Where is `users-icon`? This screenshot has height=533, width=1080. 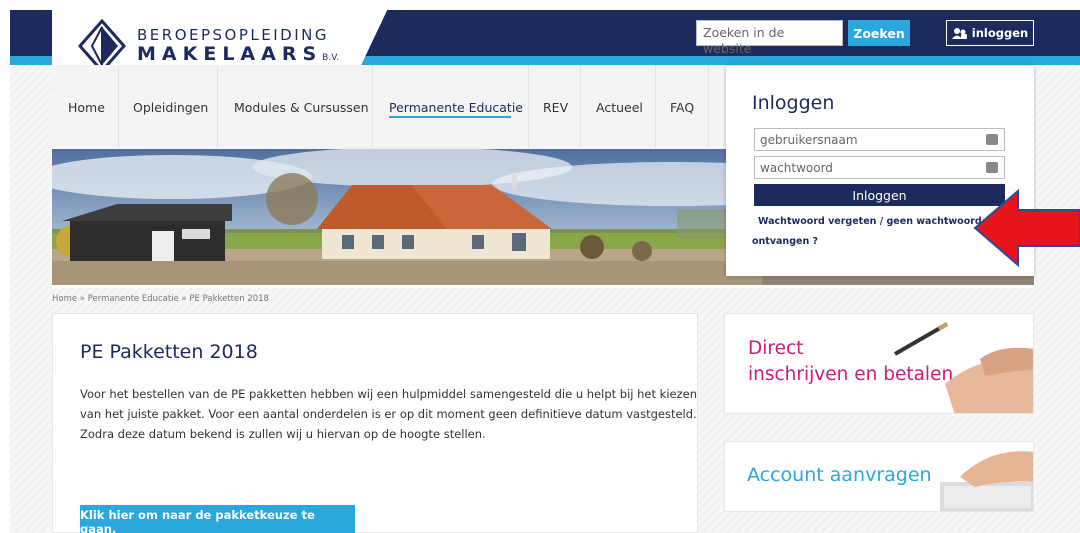
users-icon is located at coordinates (959, 33).